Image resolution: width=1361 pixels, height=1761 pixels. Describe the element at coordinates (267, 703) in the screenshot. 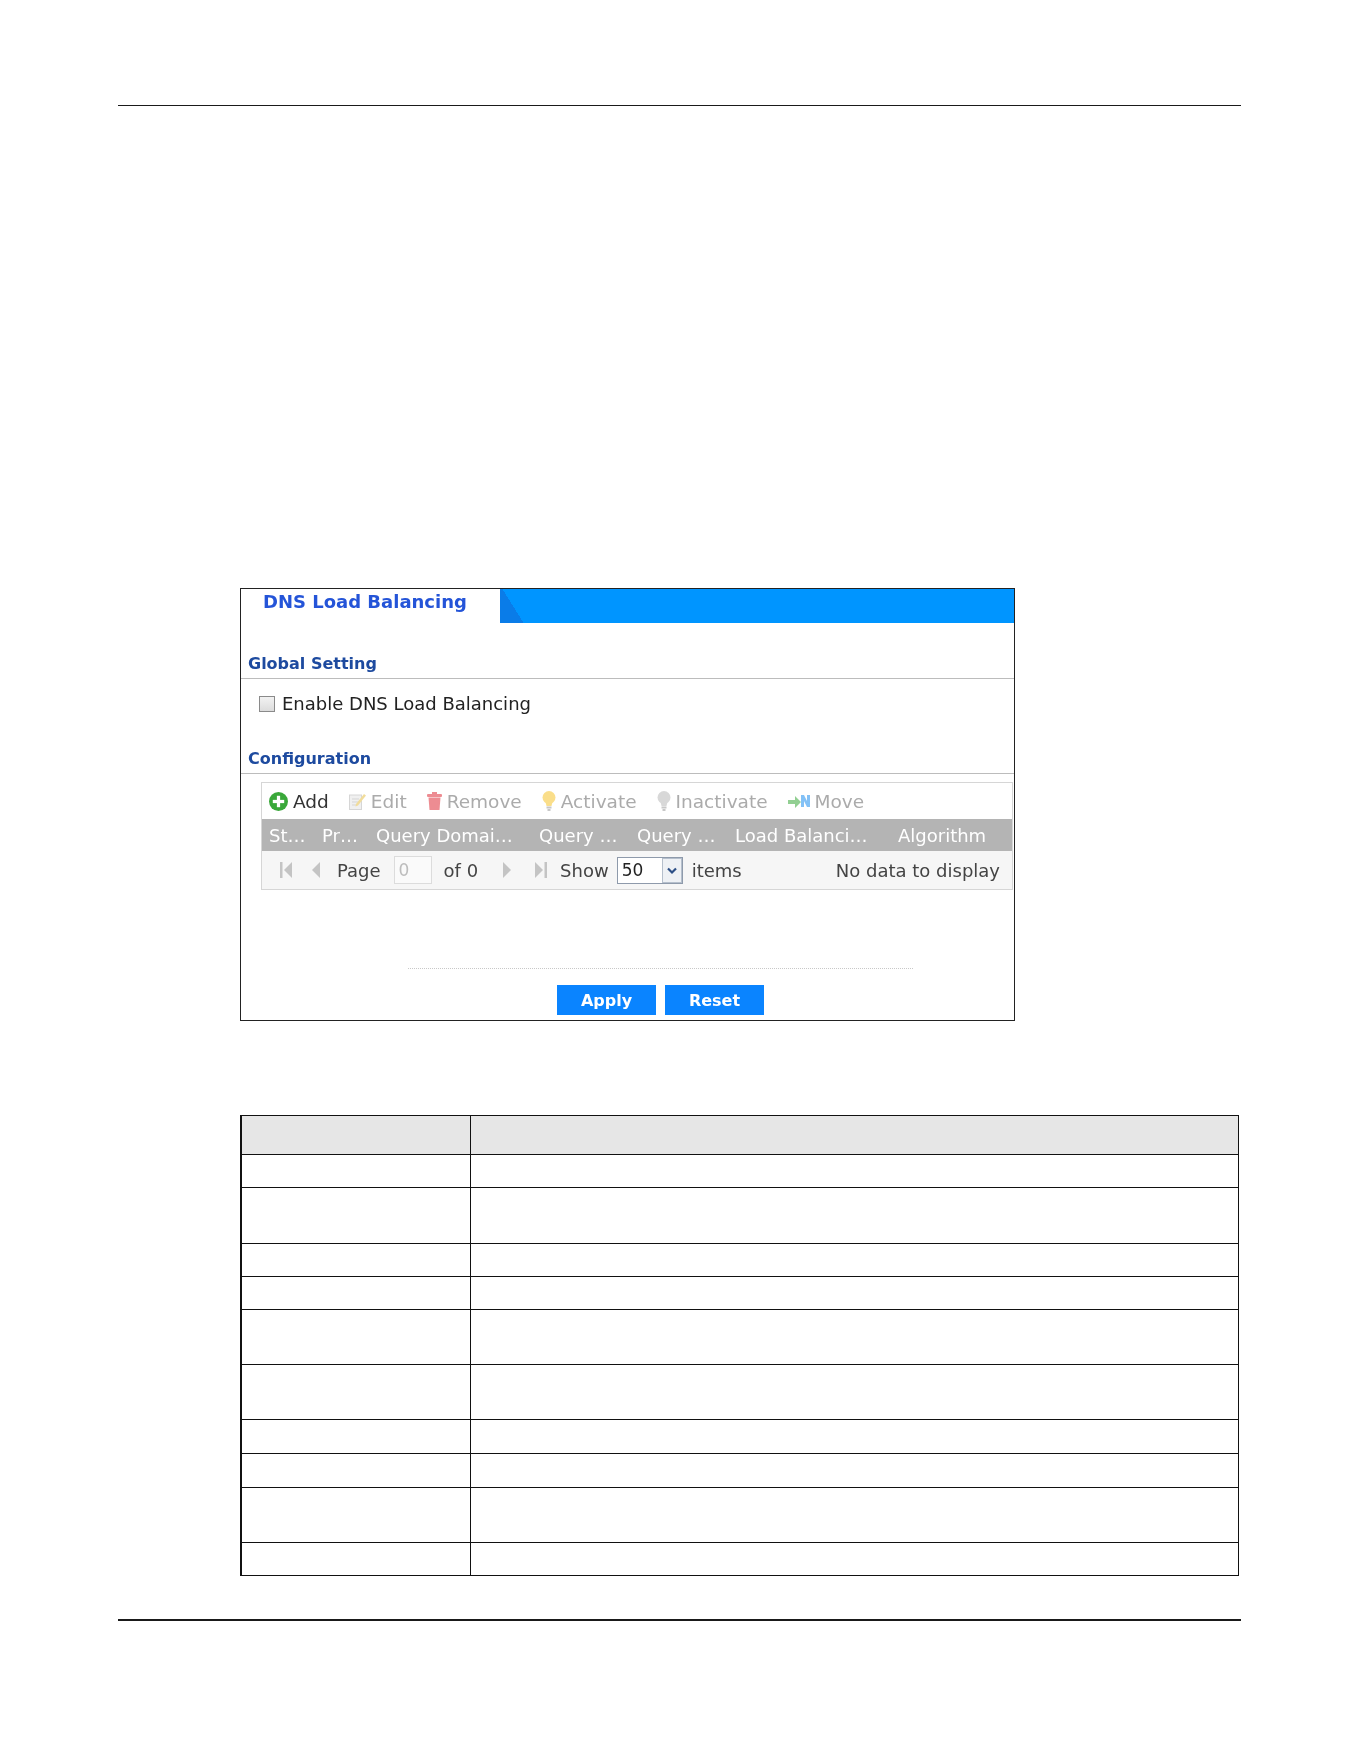

I see `checkbox` at that location.